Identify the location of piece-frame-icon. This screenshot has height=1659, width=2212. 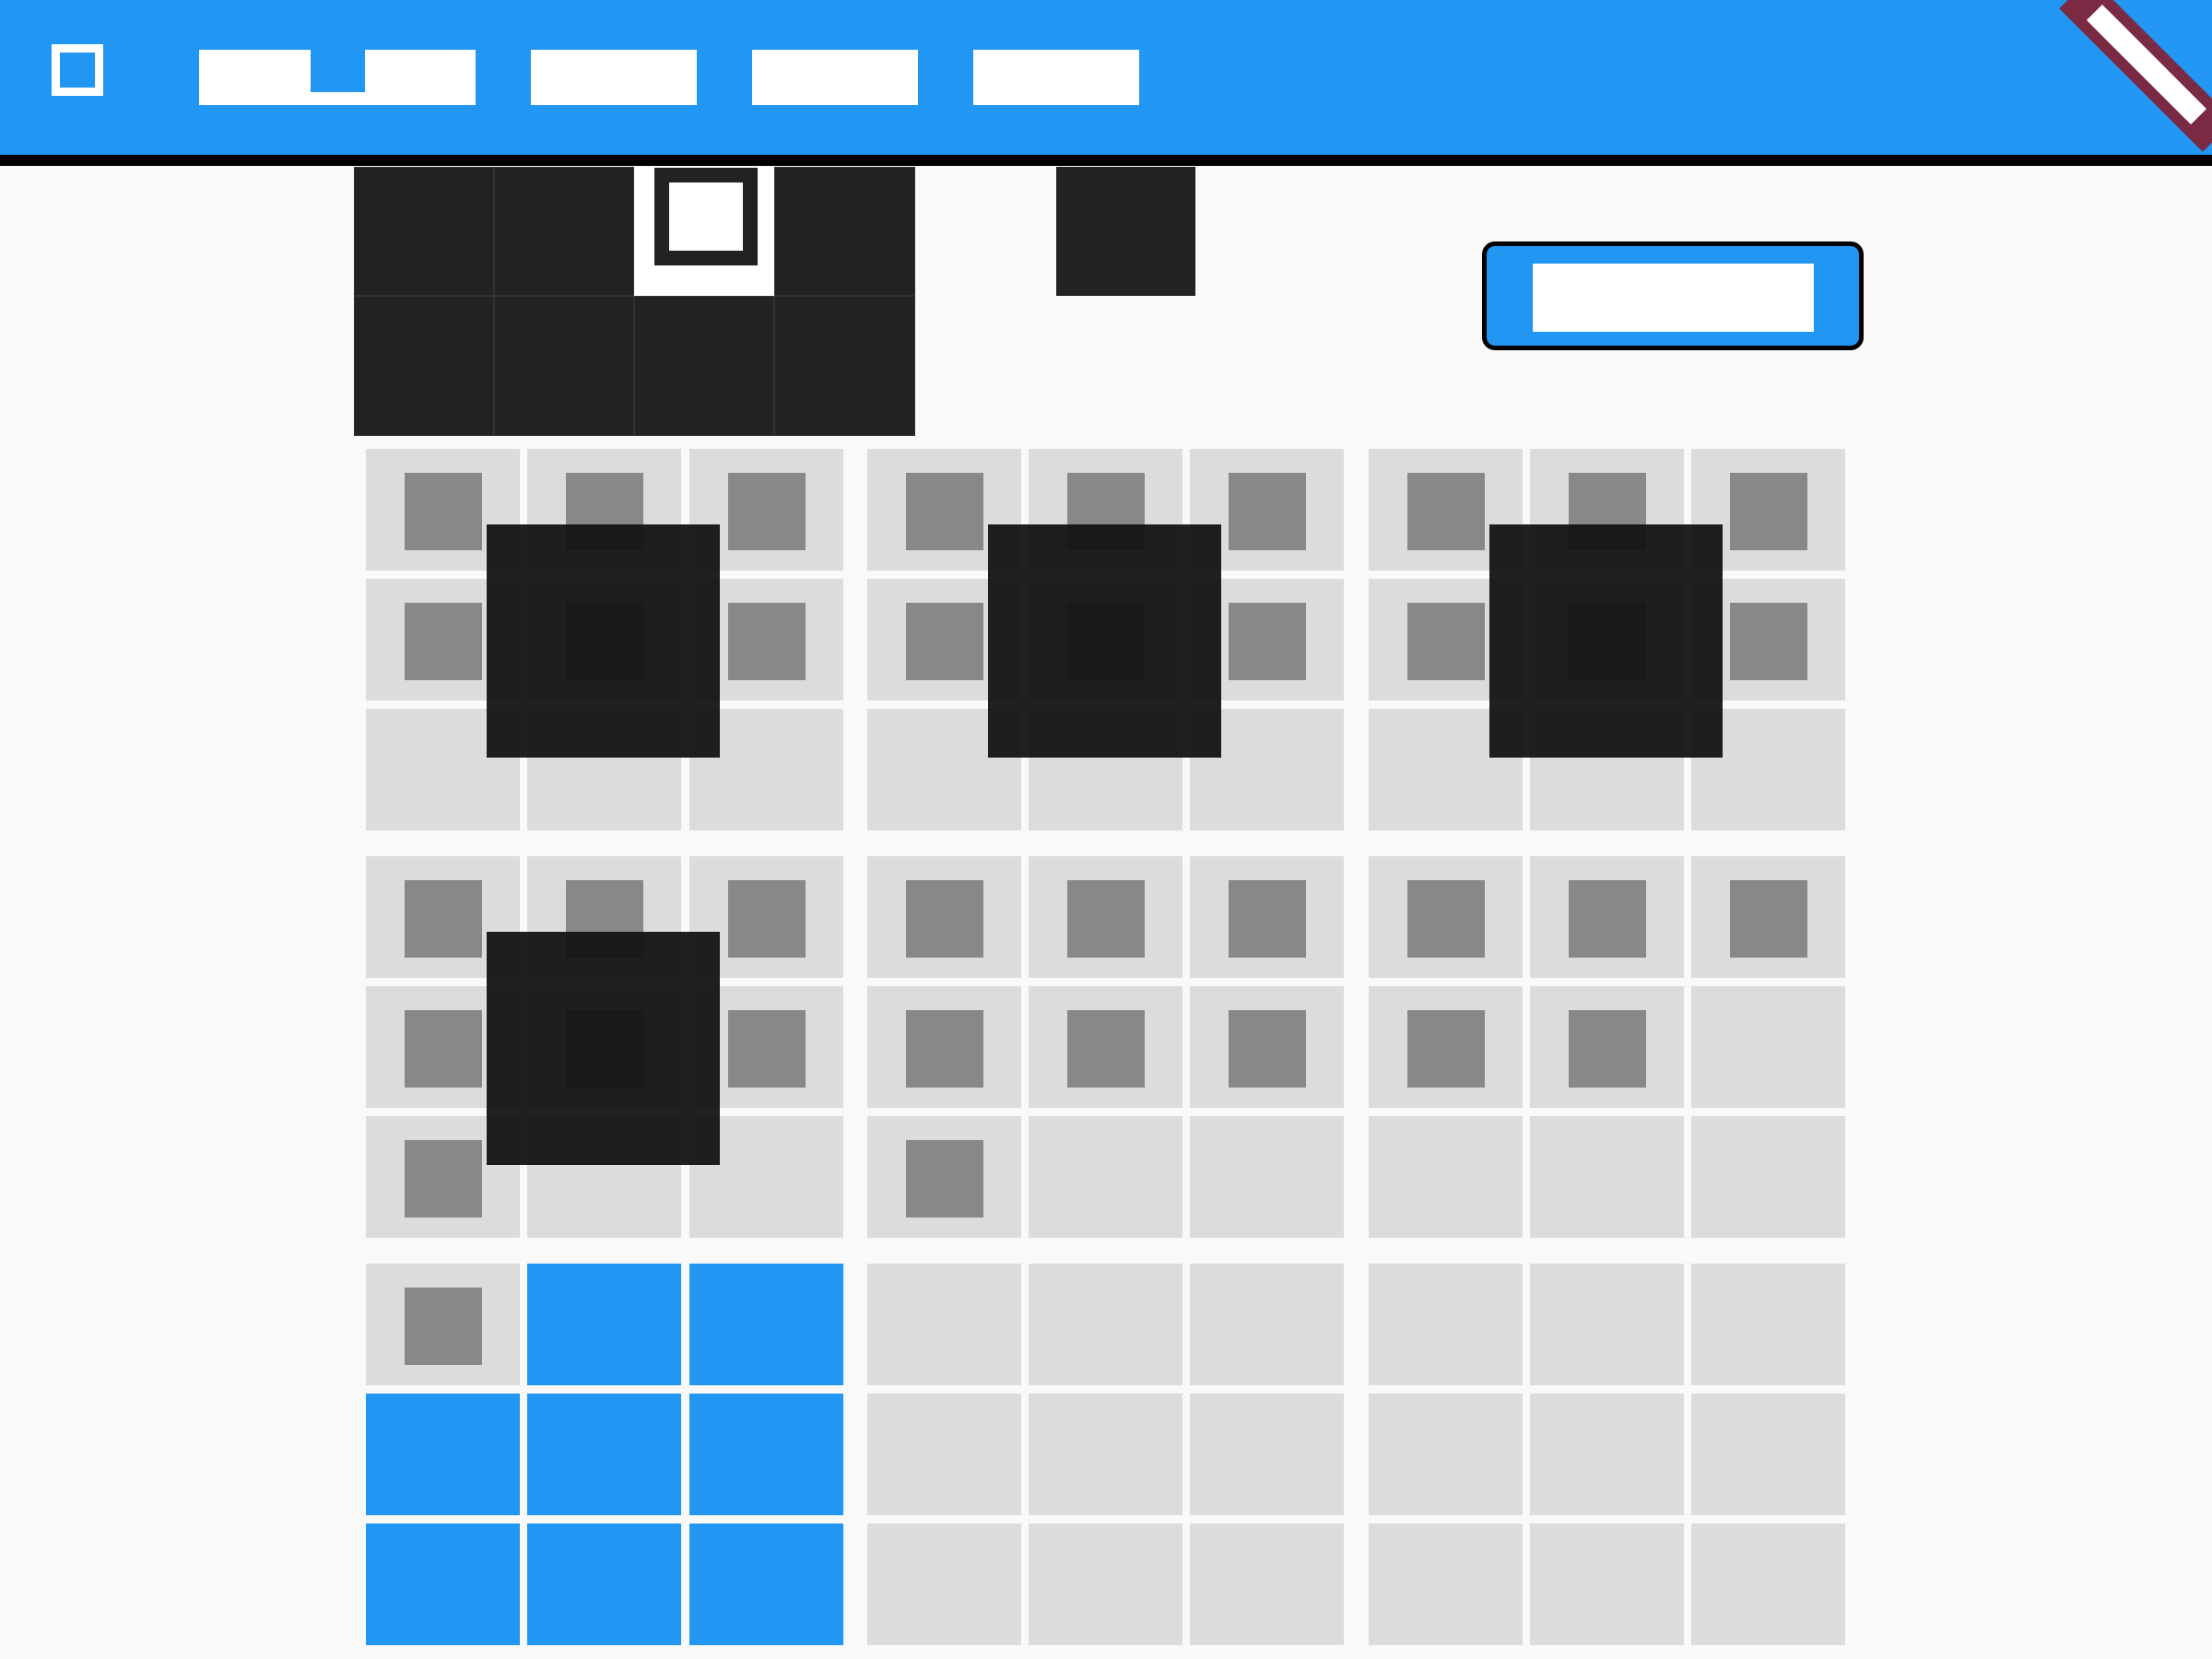
(706, 216).